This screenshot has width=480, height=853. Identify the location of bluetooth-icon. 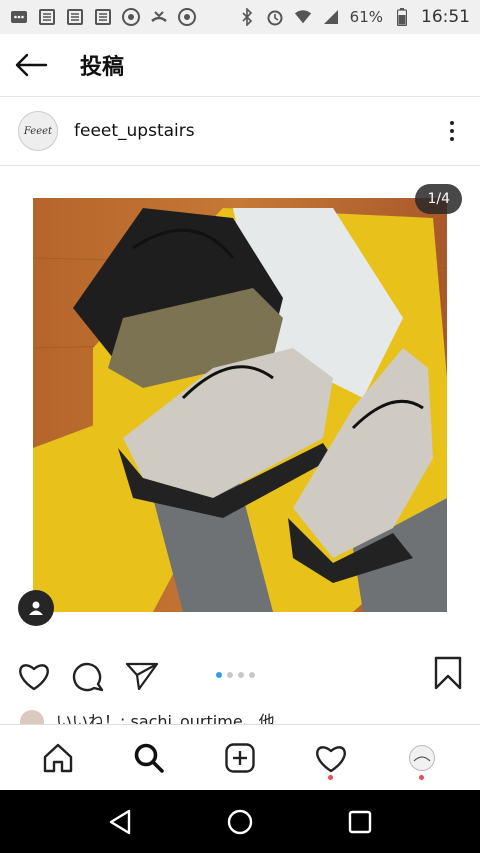
(247, 17).